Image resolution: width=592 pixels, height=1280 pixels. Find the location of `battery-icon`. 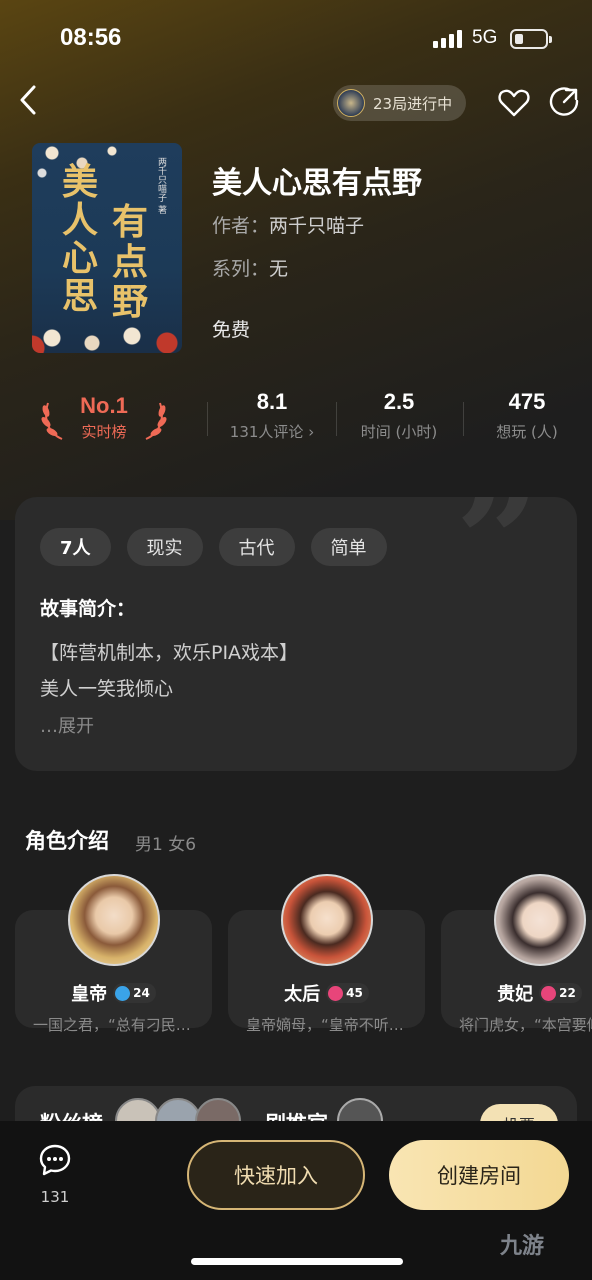

battery-icon is located at coordinates (531, 39).